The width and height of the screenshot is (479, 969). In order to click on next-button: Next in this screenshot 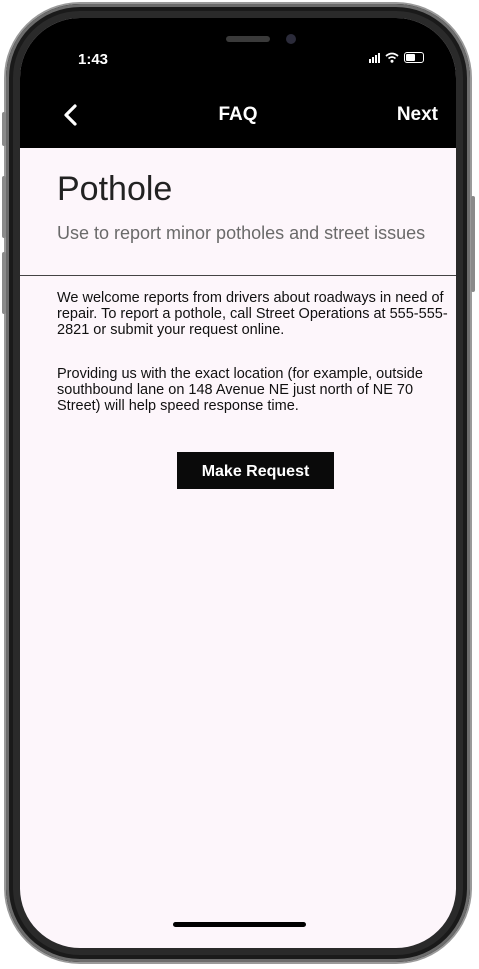, I will do `click(417, 115)`.